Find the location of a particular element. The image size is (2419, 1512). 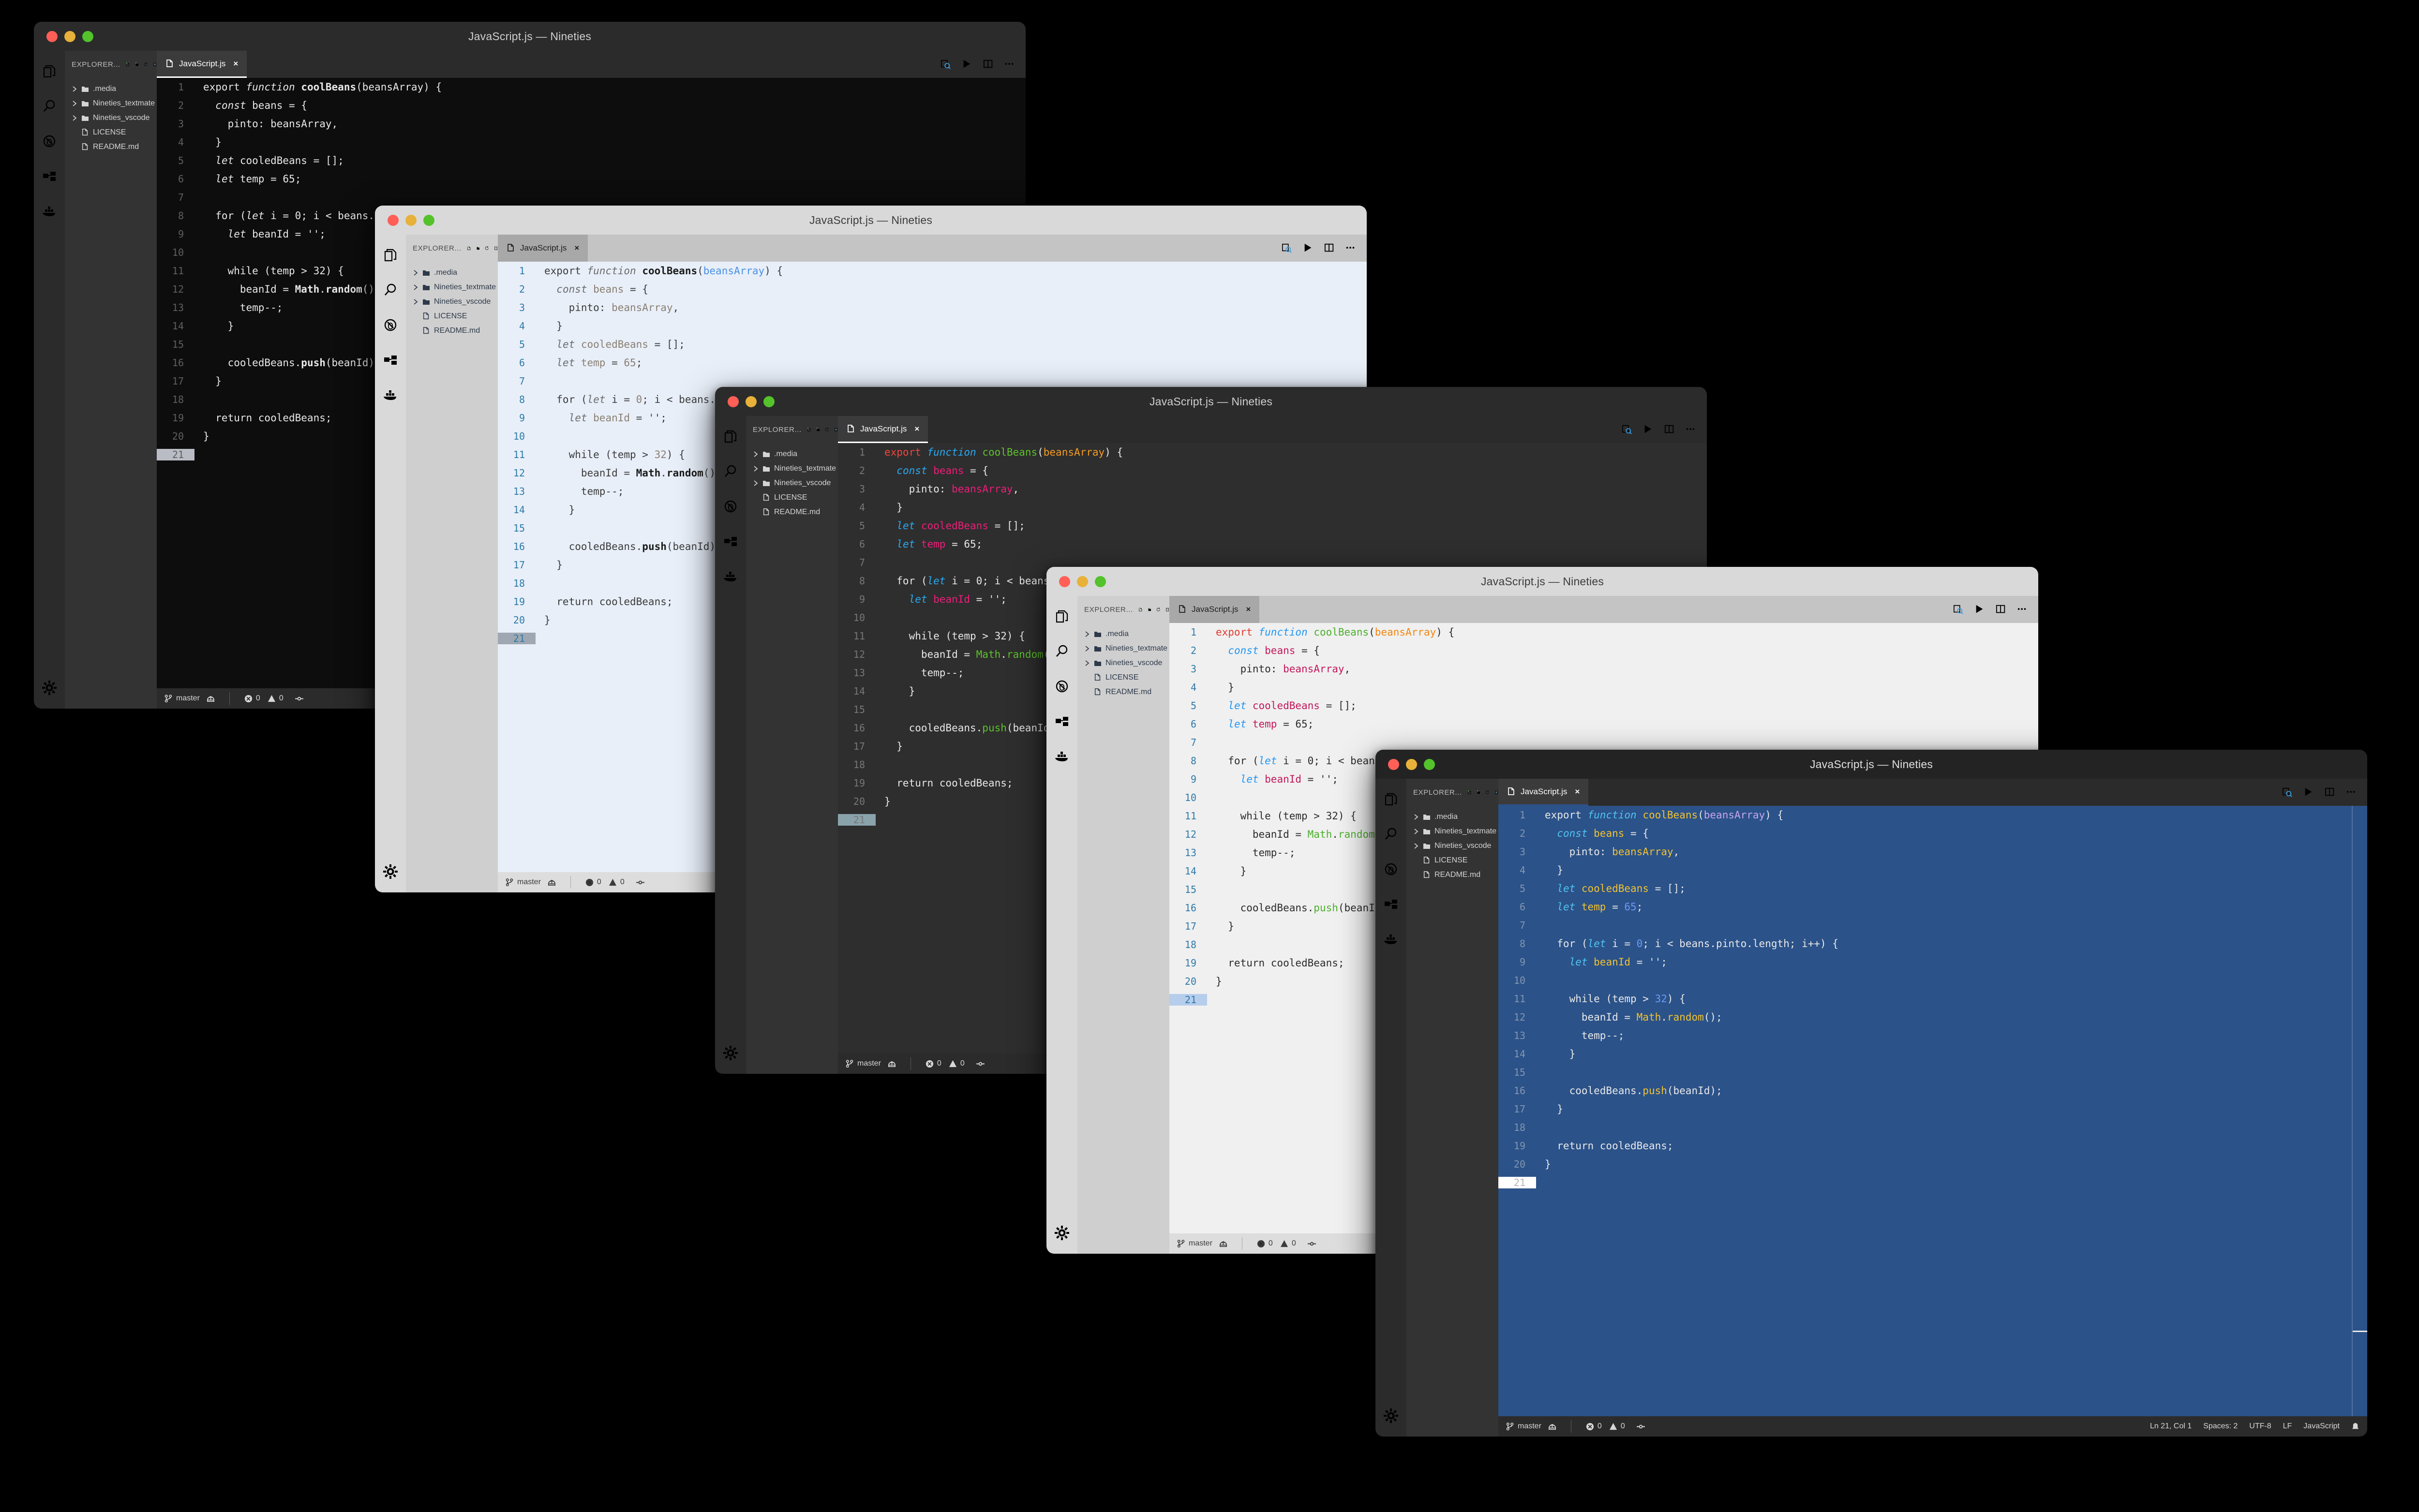

close-tab-icon: × is located at coordinates (1248, 609).